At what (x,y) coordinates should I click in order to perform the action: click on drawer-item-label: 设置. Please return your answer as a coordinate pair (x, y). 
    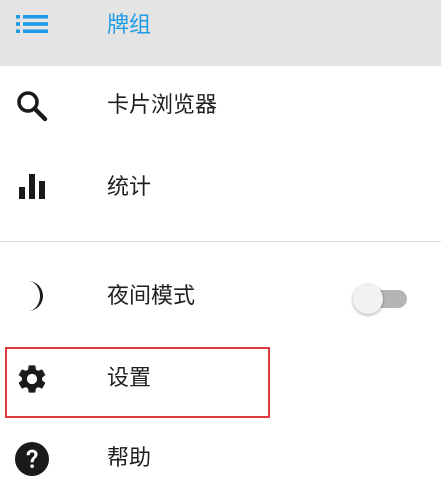
    Looking at the image, I should click on (129, 378).